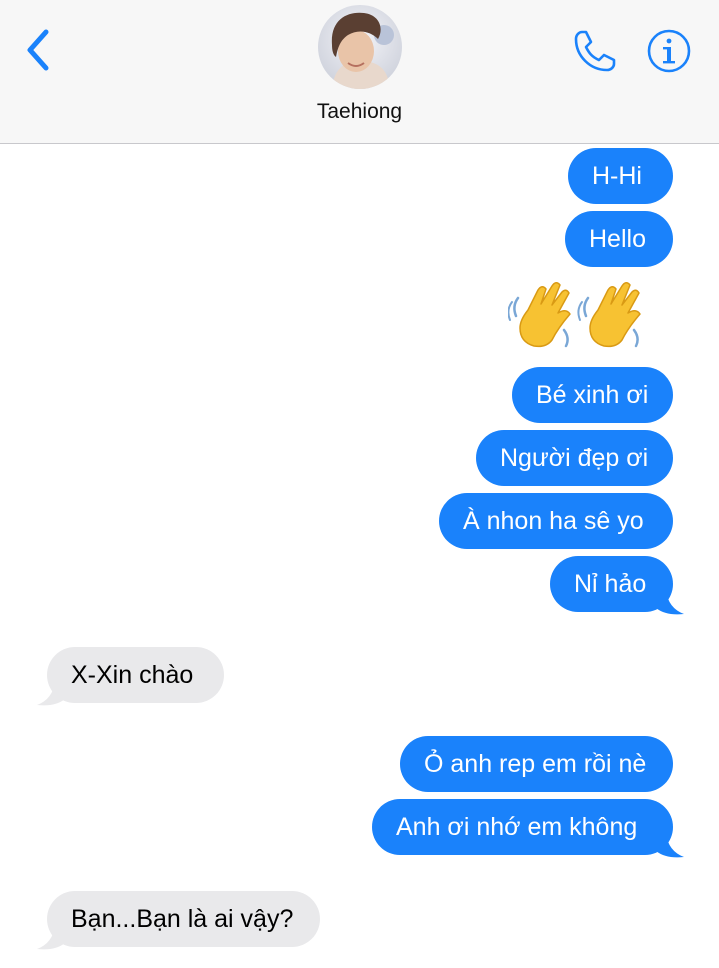 The width and height of the screenshot is (719, 968). What do you see at coordinates (183, 919) in the screenshot?
I see `message-bubble-received: Bạn...Bạn là ai vậy?` at bounding box center [183, 919].